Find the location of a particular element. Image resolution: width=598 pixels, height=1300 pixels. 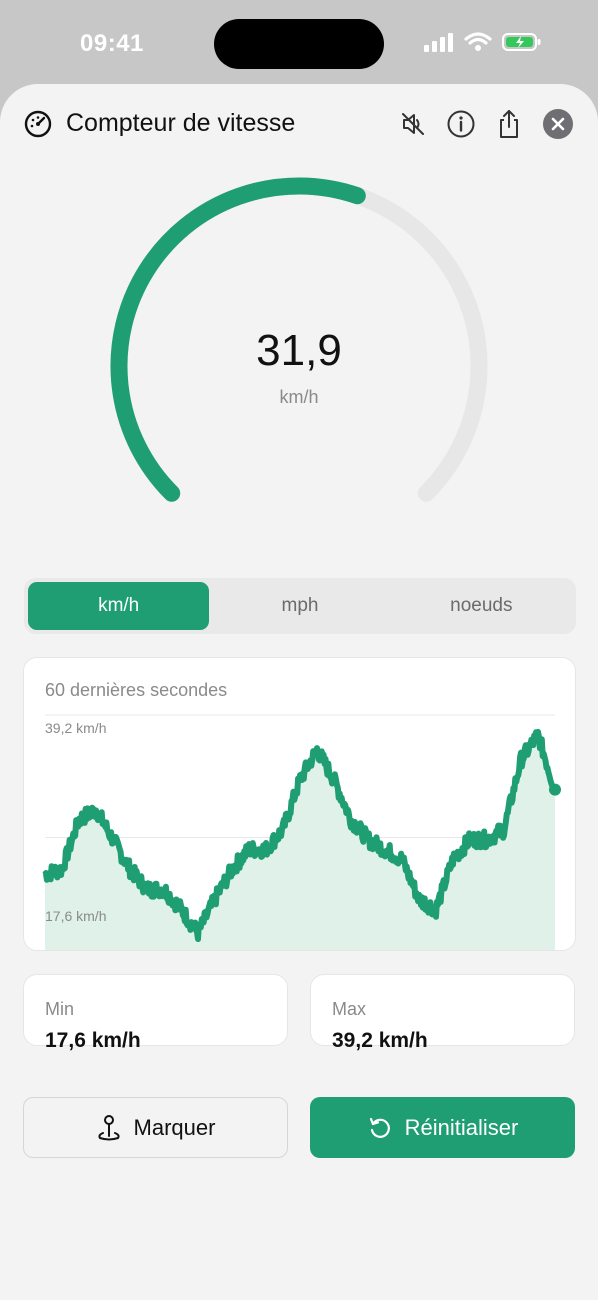

min-stat-card: Min 17,6 km/h is located at coordinates (155, 1013).